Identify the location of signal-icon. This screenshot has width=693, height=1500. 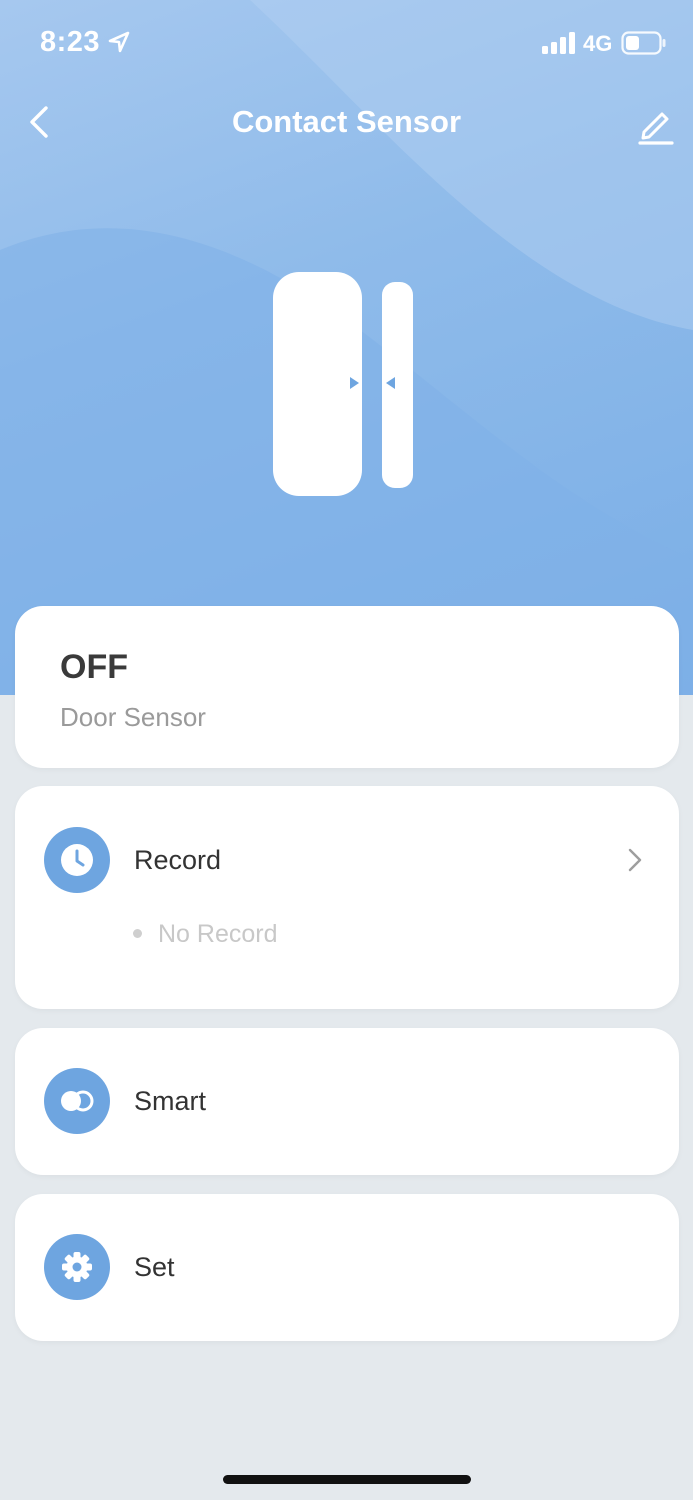
(559, 45).